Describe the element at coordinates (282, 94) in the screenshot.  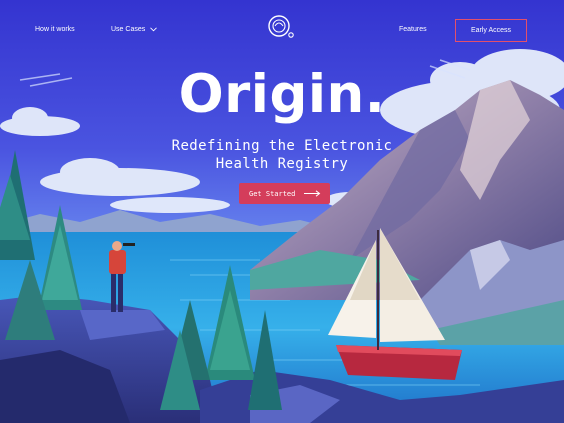
I see `hero-title: Origin.` at that location.